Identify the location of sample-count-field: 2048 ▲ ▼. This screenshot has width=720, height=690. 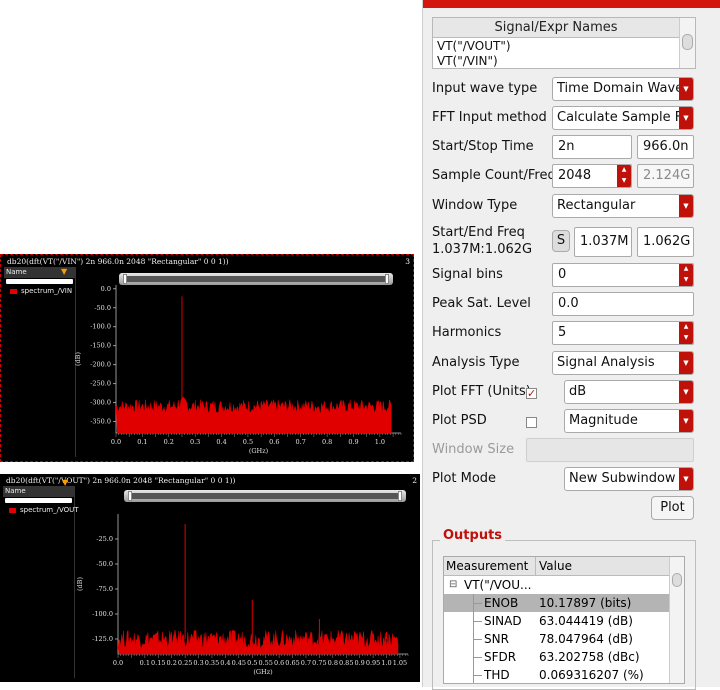
(592, 176).